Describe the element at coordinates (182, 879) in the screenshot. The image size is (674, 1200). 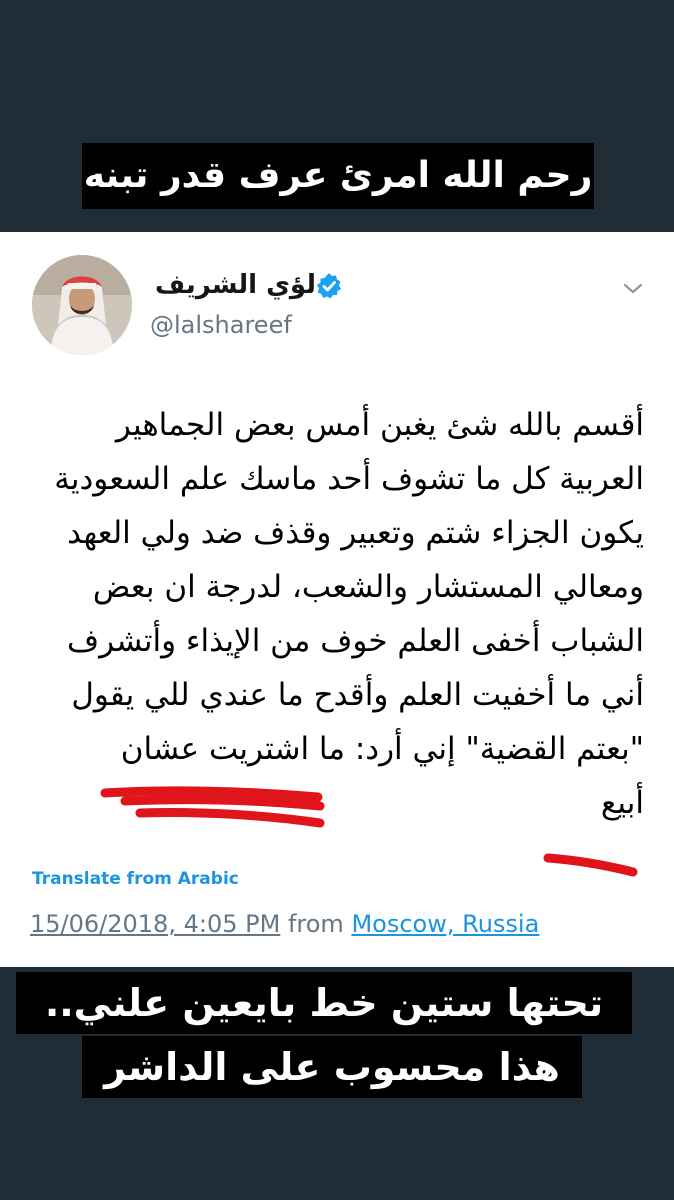
I see `translate-link: Translate from Arabic` at that location.